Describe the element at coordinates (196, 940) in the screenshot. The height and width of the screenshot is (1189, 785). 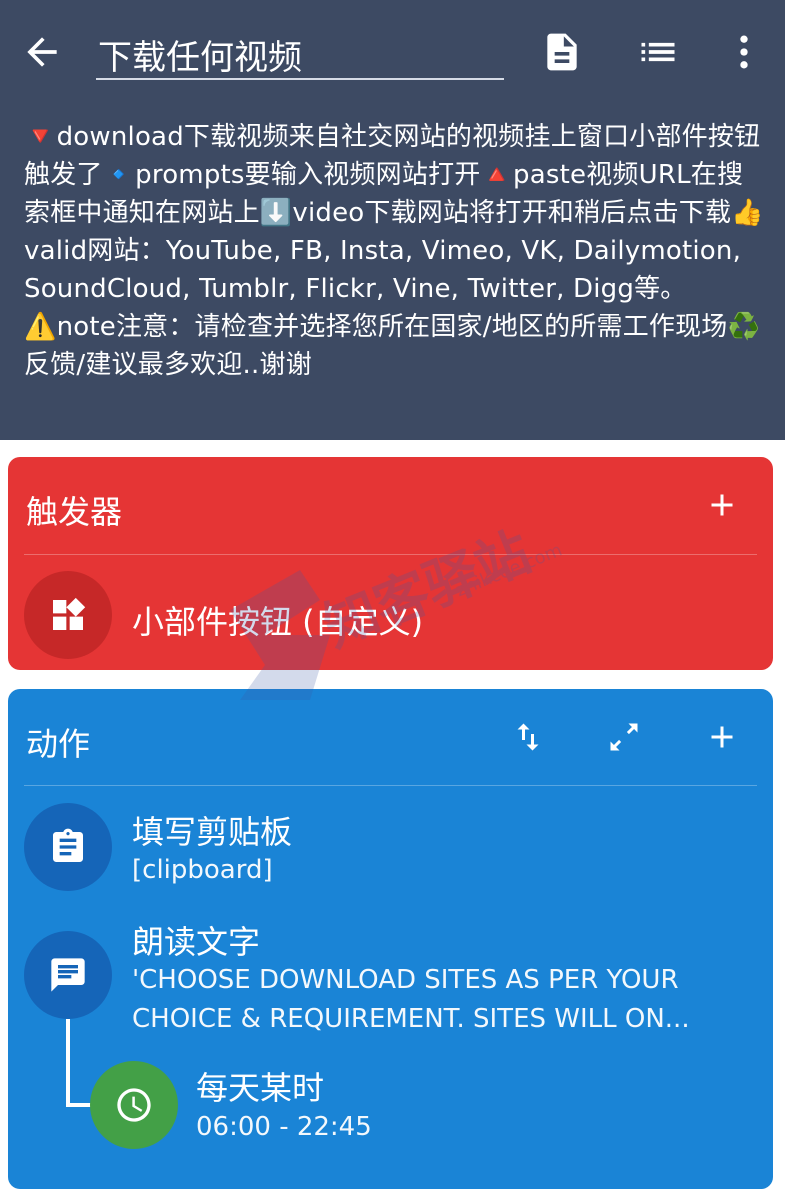
I see `action-item-title: 朗读文字` at that location.